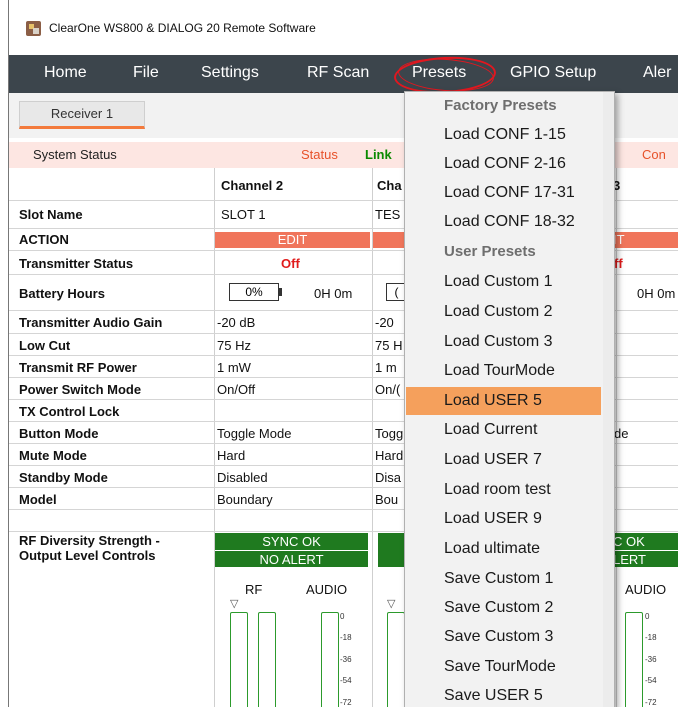 The width and height of the screenshot is (678, 707). What do you see at coordinates (621, 433) in the screenshot?
I see `ch4-button-mode: de` at bounding box center [621, 433].